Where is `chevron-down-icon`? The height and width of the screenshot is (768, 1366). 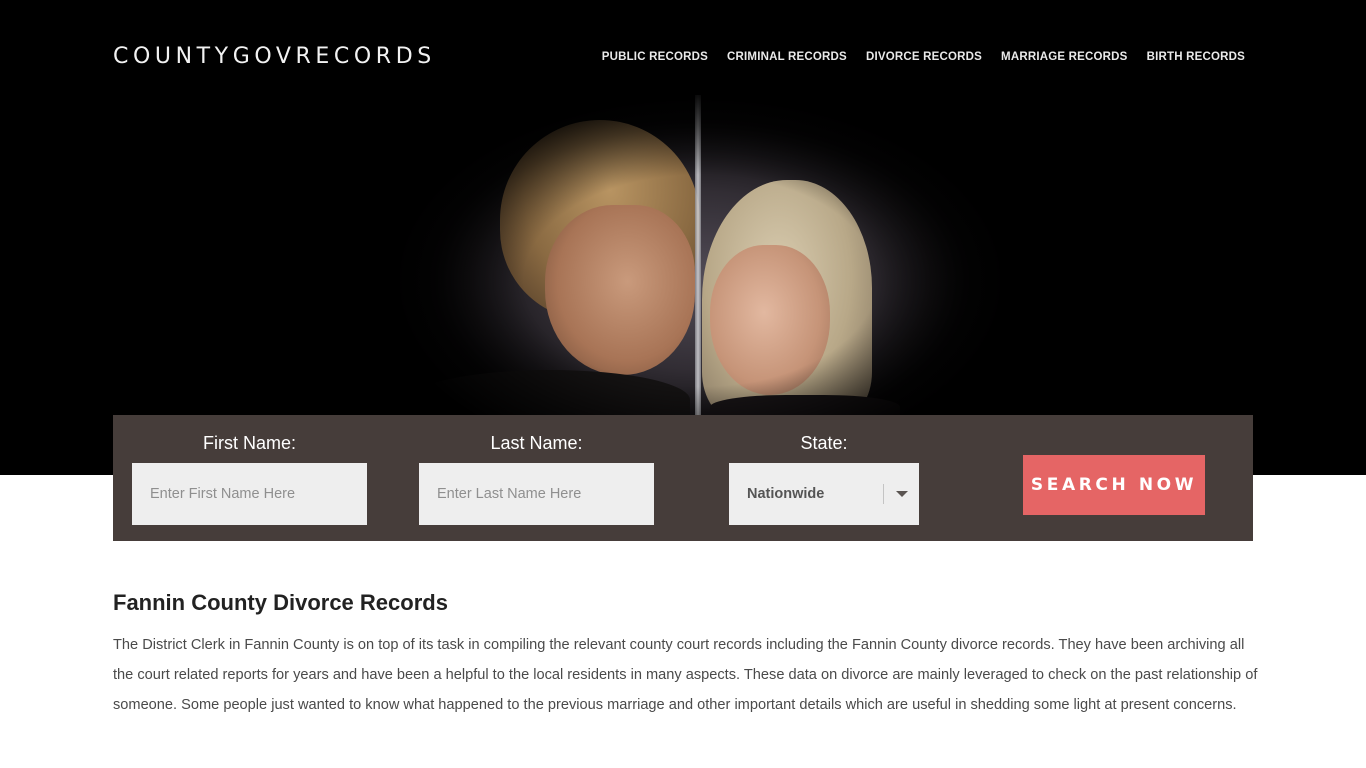
chevron-down-icon is located at coordinates (902, 494).